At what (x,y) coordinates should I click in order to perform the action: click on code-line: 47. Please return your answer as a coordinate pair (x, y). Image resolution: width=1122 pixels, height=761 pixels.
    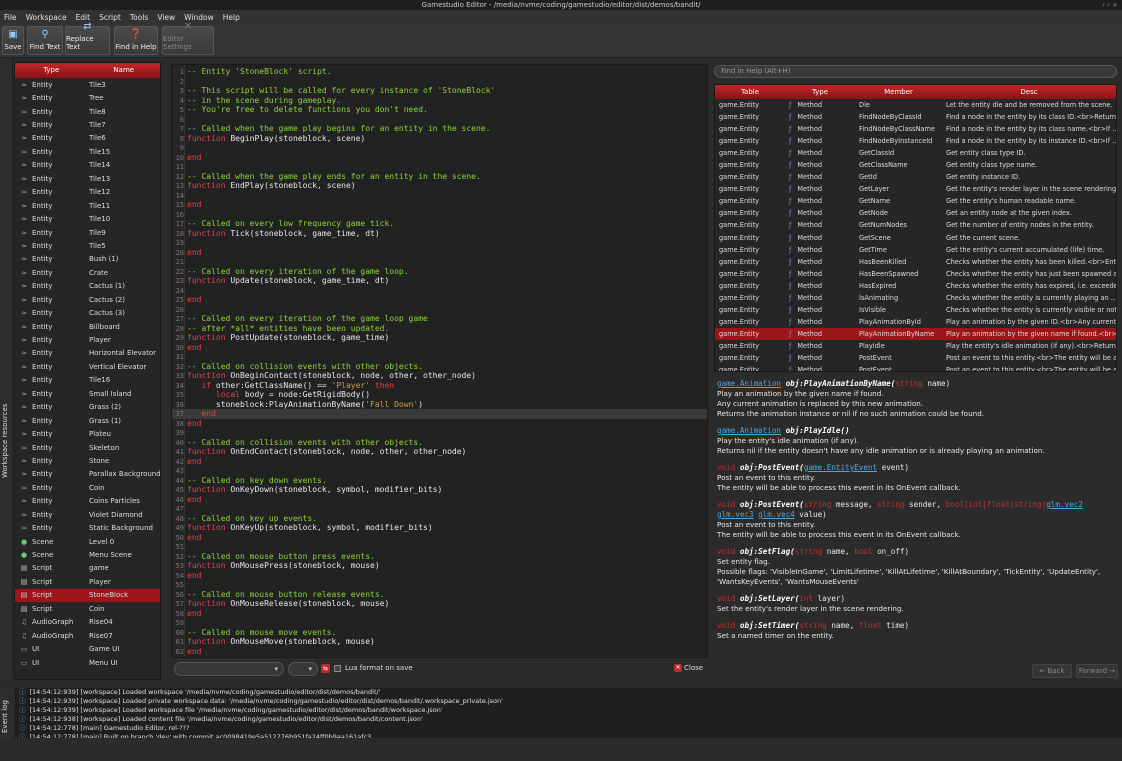
    Looking at the image, I should click on (439, 509).